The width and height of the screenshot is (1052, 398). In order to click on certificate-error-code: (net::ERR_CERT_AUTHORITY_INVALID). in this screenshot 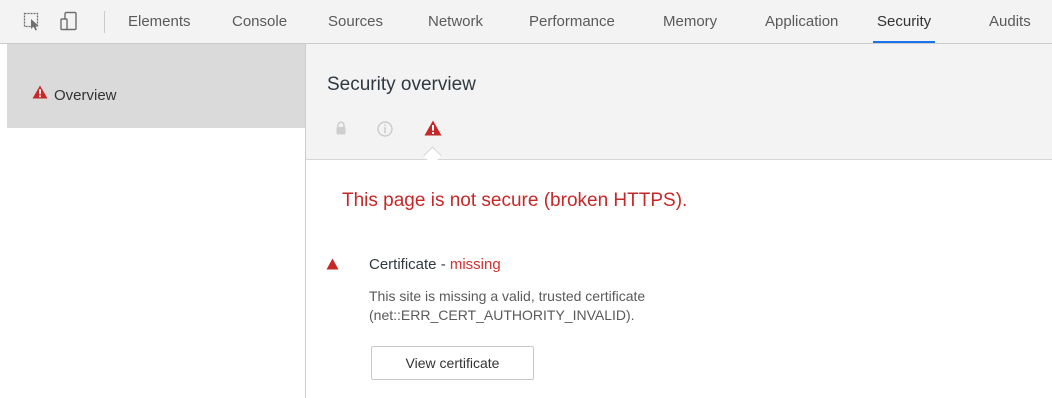, I will do `click(502, 315)`.